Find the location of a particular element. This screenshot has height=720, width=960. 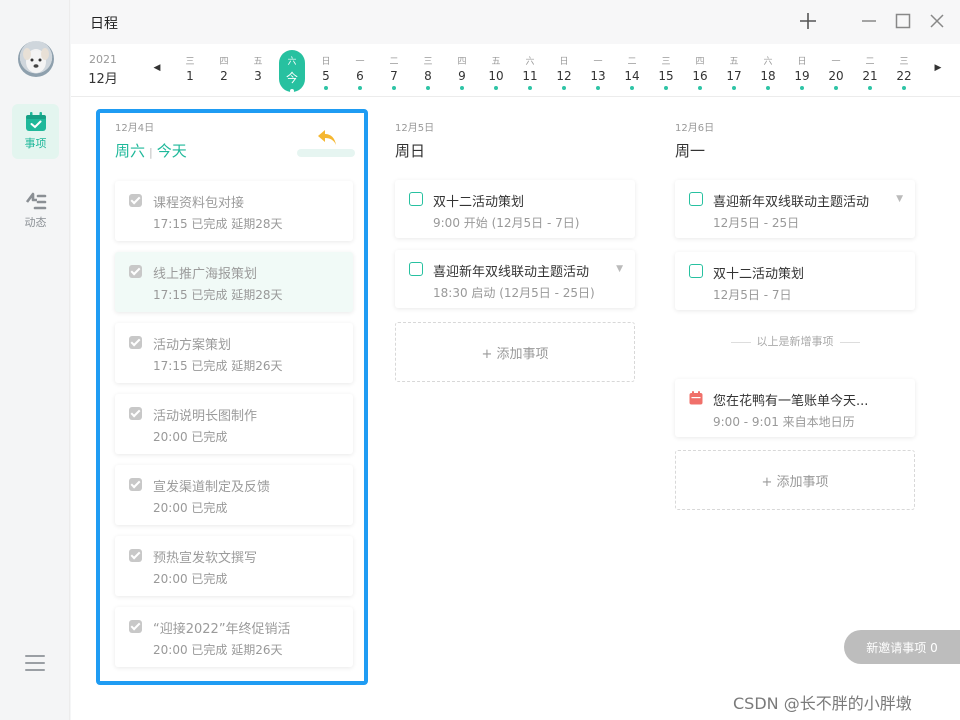

date-cell: 六 11 is located at coordinates (530, 71).